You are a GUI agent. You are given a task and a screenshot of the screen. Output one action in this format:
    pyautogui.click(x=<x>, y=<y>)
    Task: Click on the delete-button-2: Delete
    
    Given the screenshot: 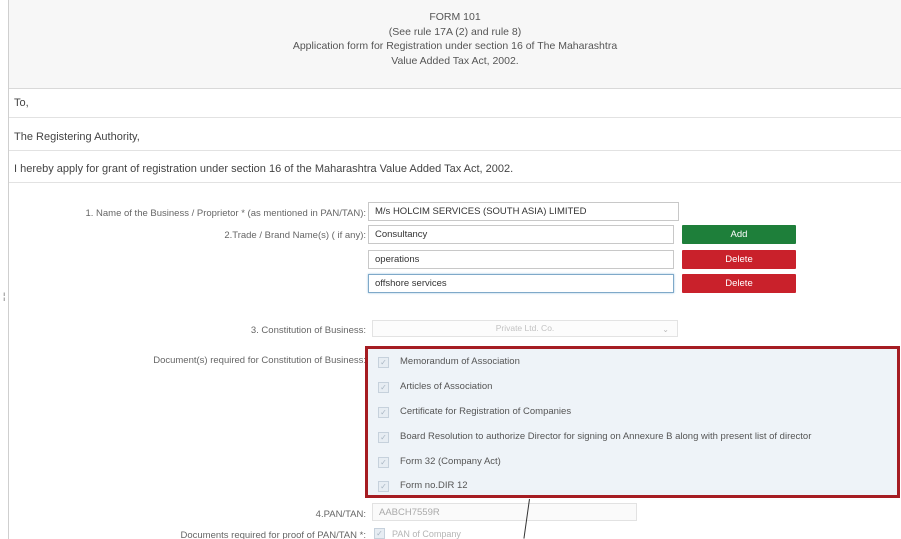 What is the action you would take?
    pyautogui.click(x=739, y=283)
    